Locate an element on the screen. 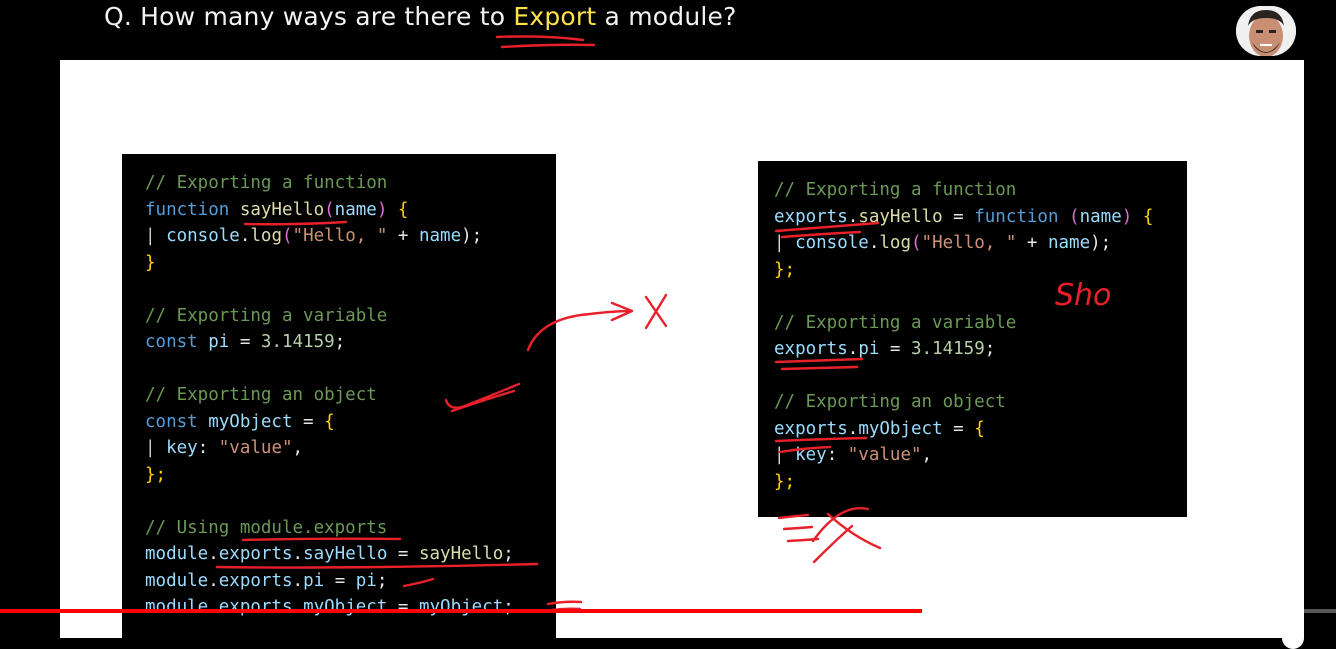  presenter-avatar is located at coordinates (1266, 31).